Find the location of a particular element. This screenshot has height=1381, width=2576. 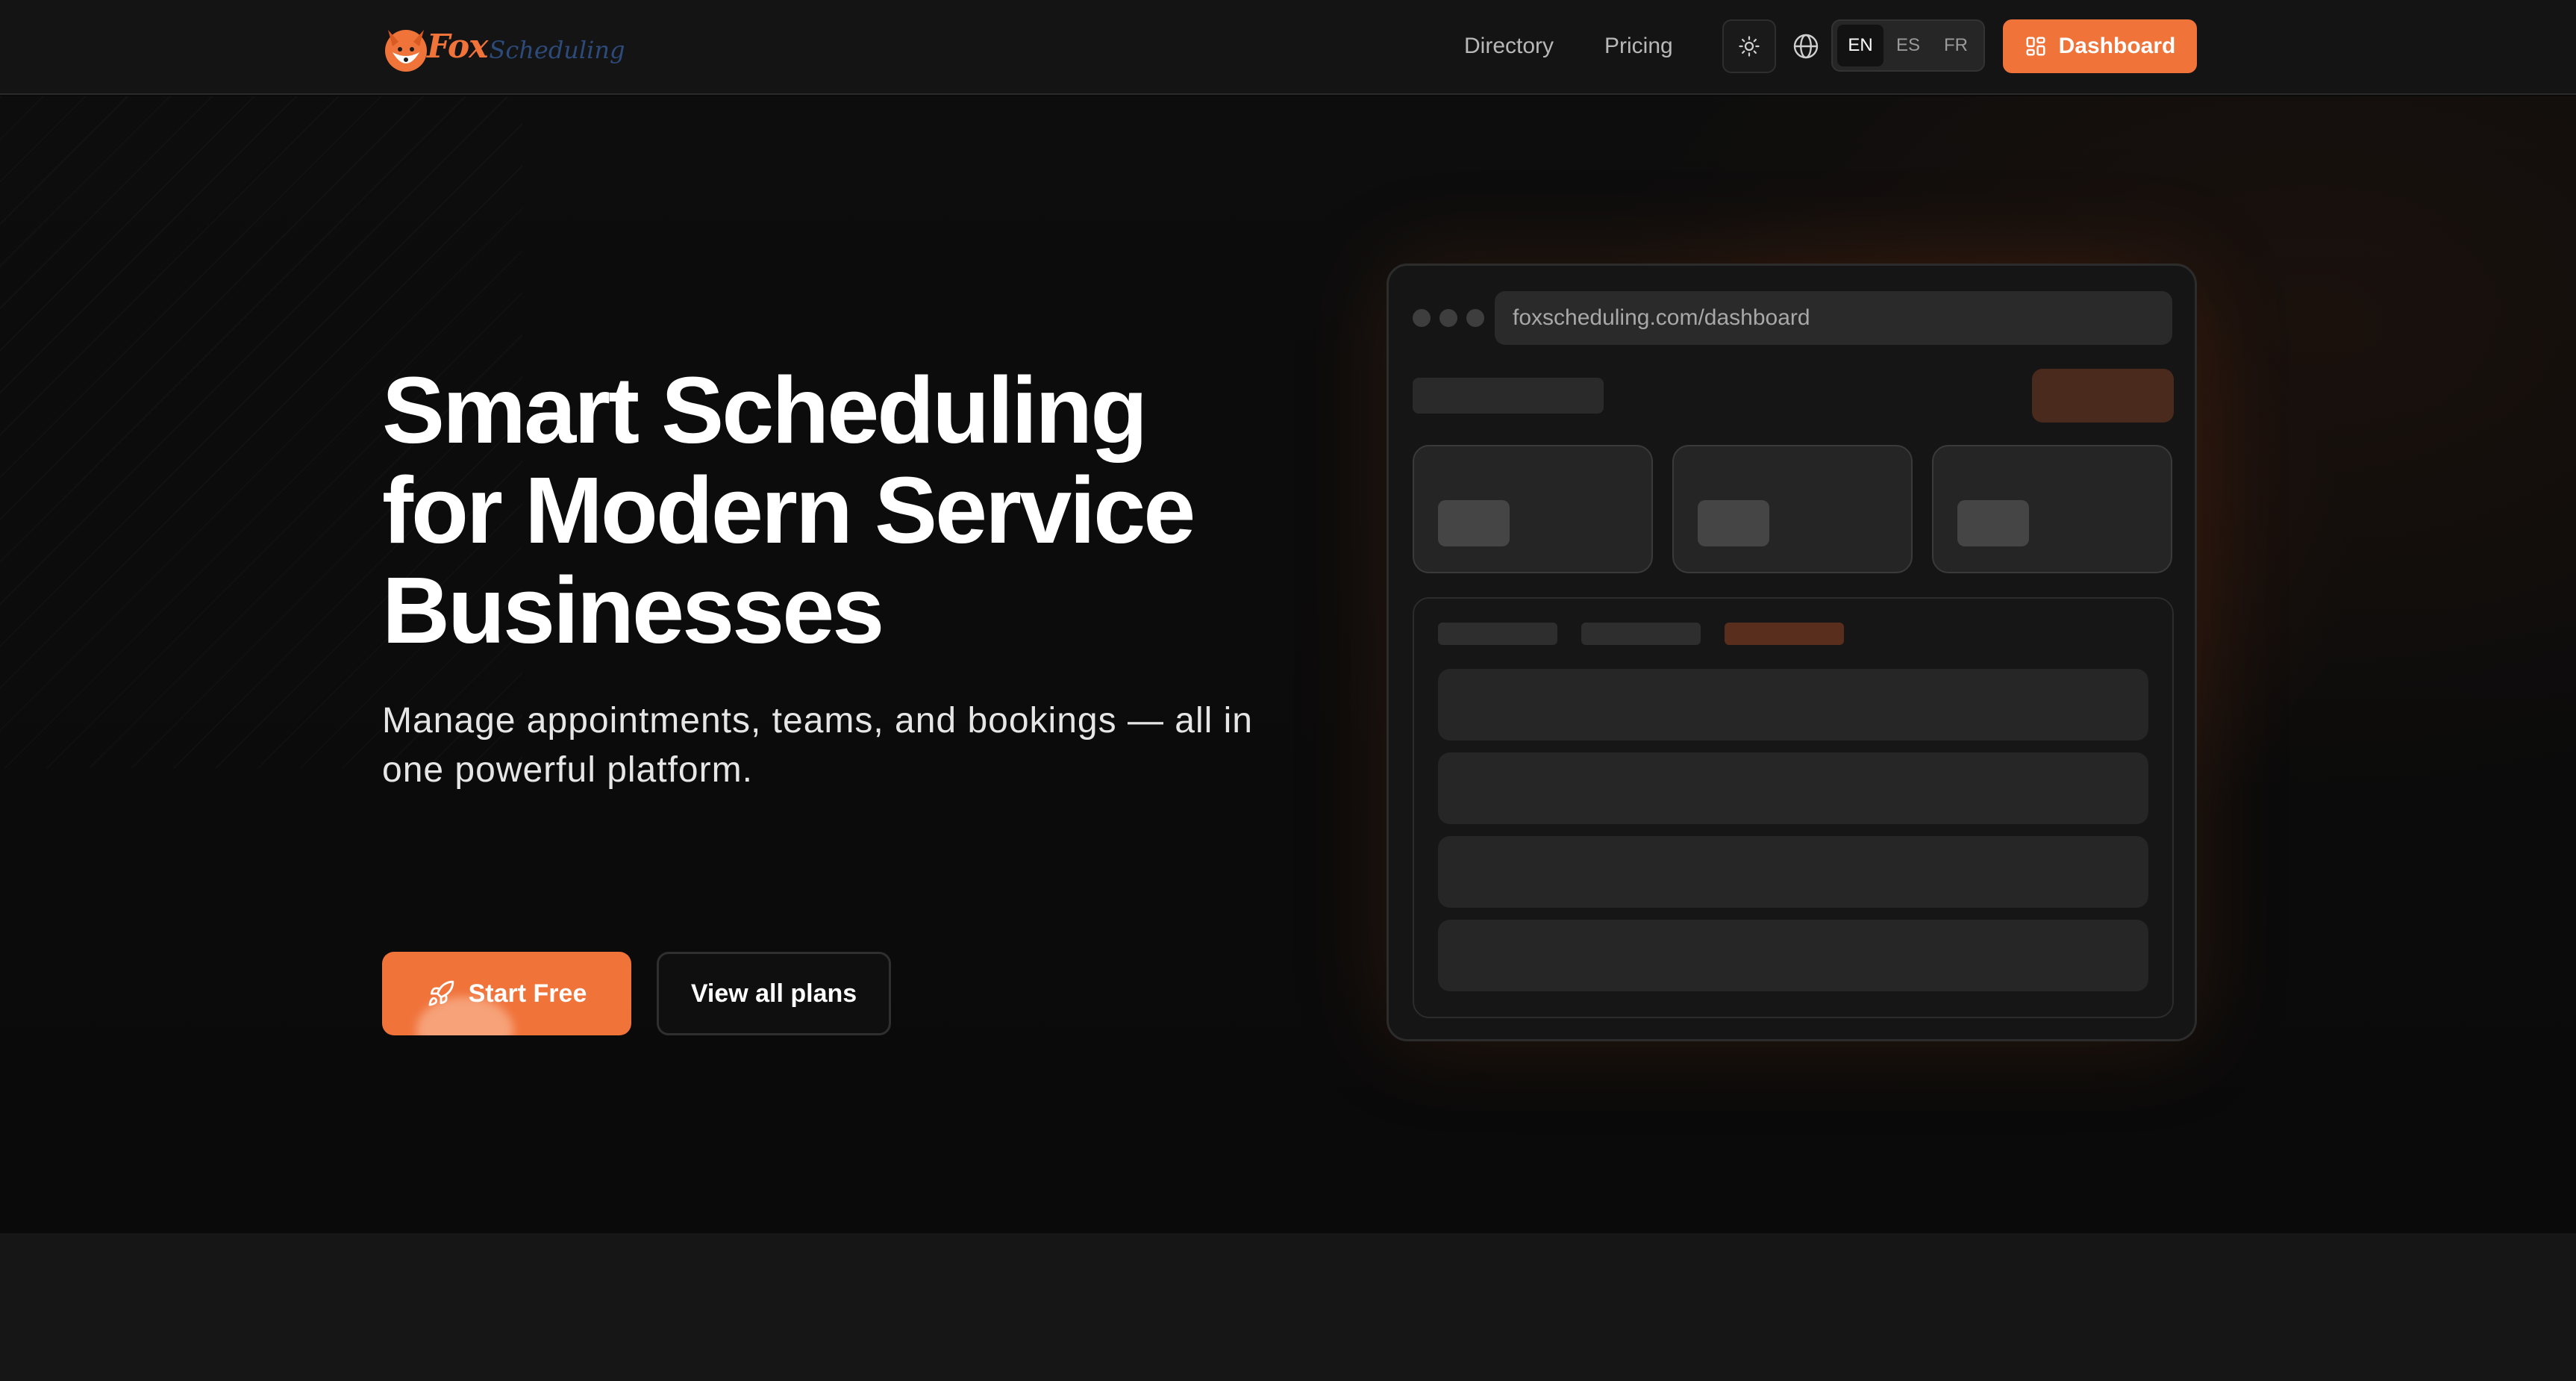

nav-link-pricing: Pricing is located at coordinates (1638, 46).